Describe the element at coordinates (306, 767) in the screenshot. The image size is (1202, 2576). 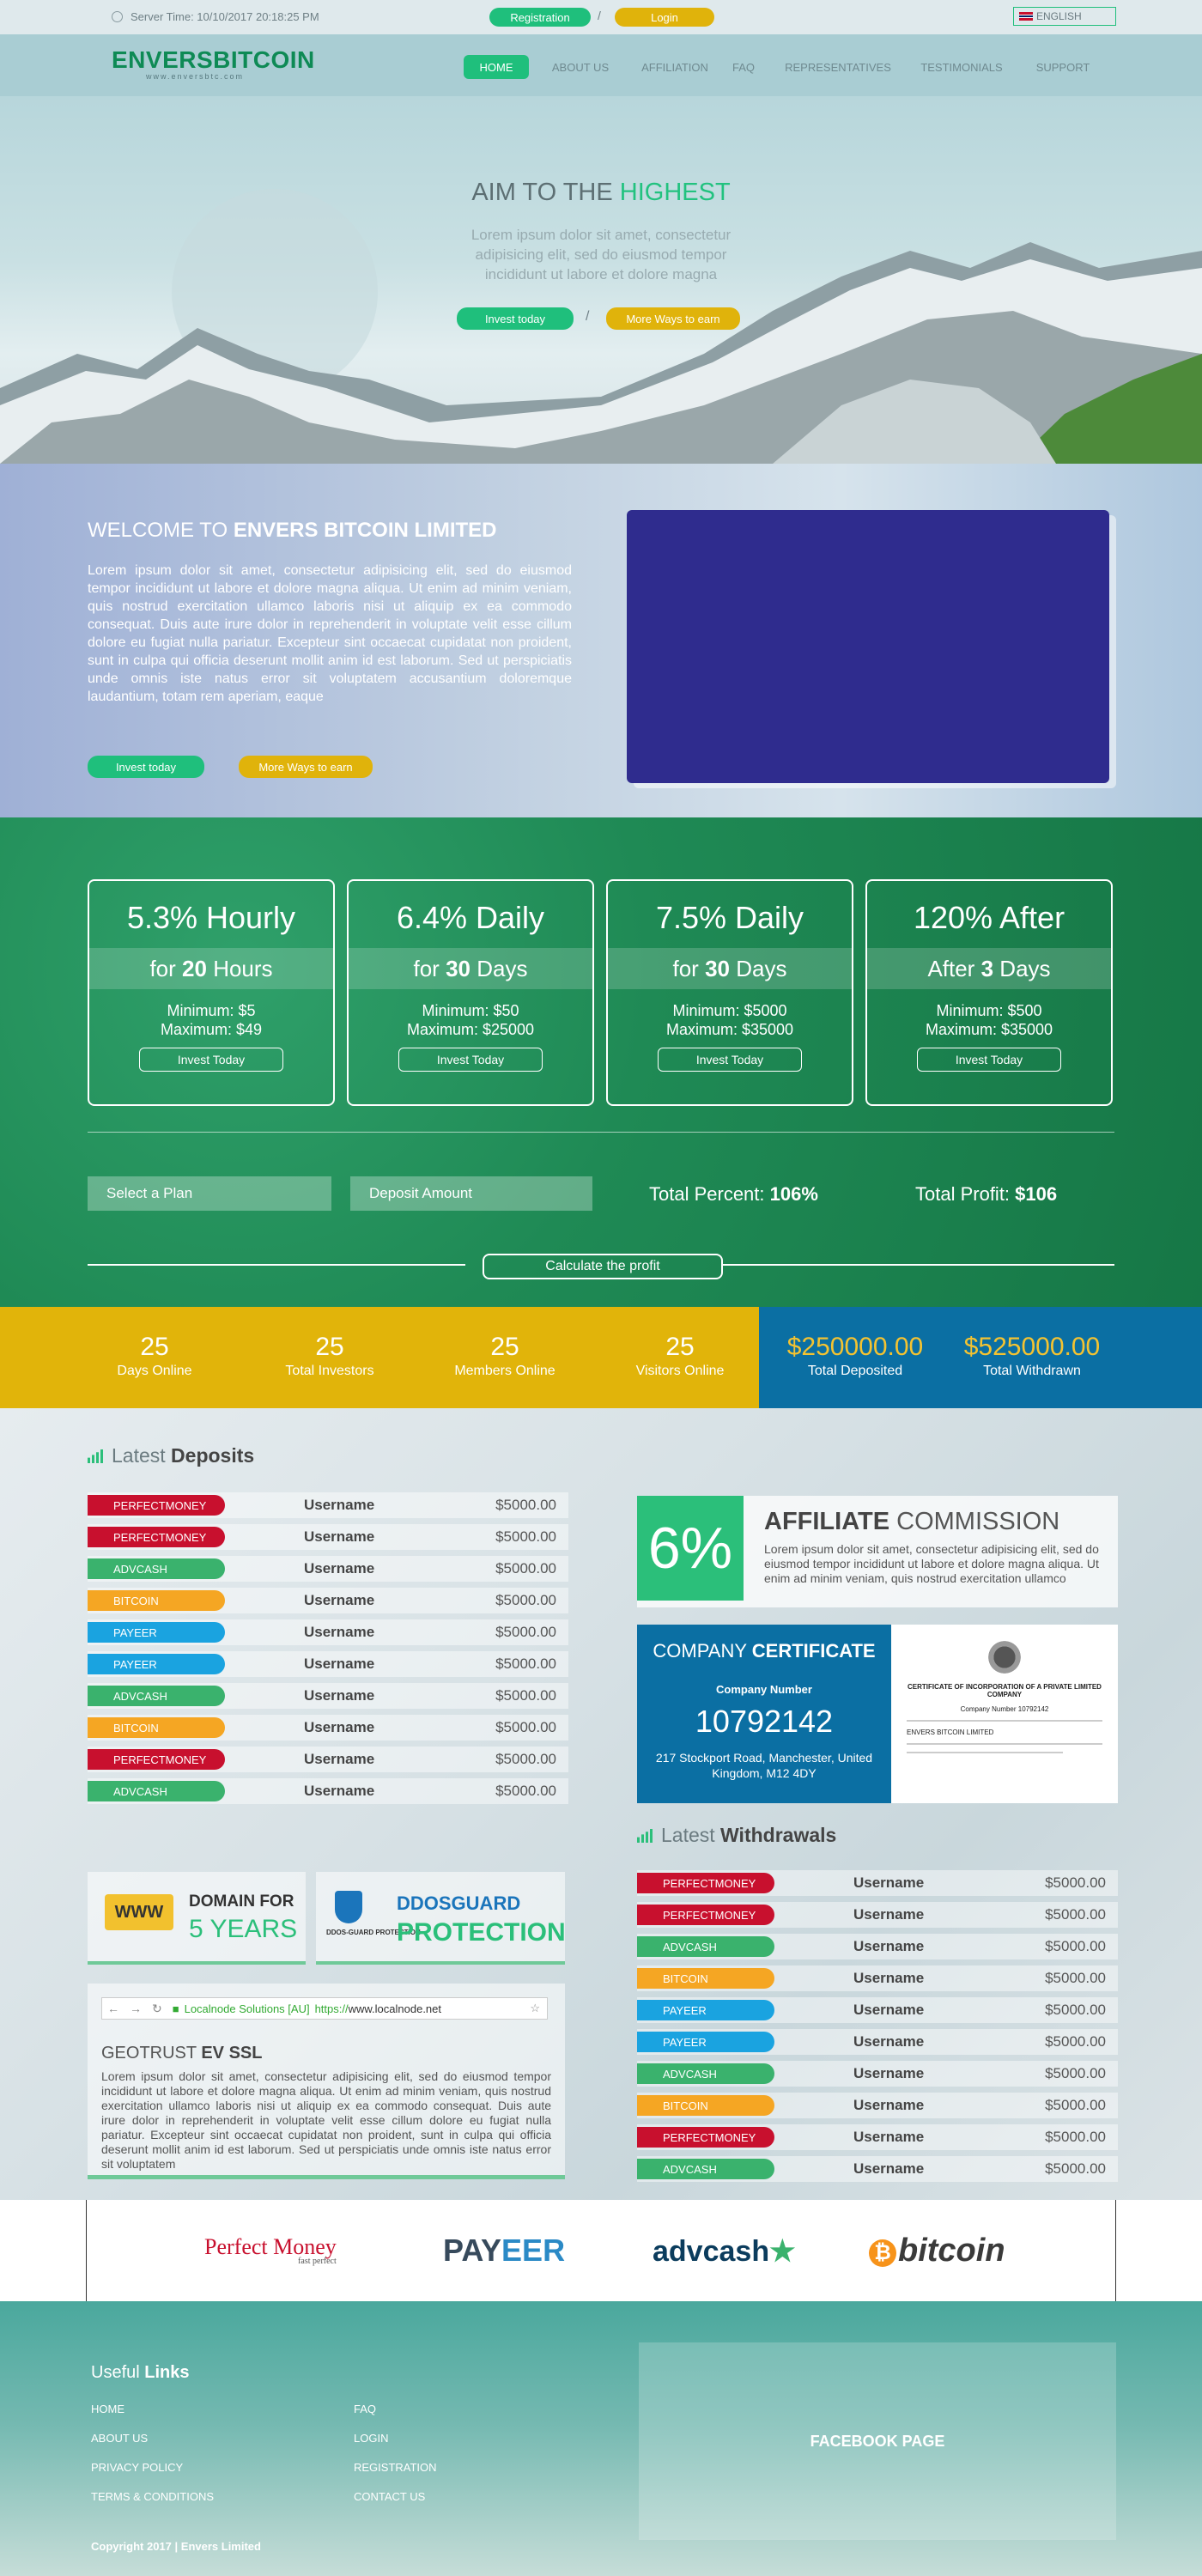
I see `welcome-more-ways-button: More Ways to earn` at that location.